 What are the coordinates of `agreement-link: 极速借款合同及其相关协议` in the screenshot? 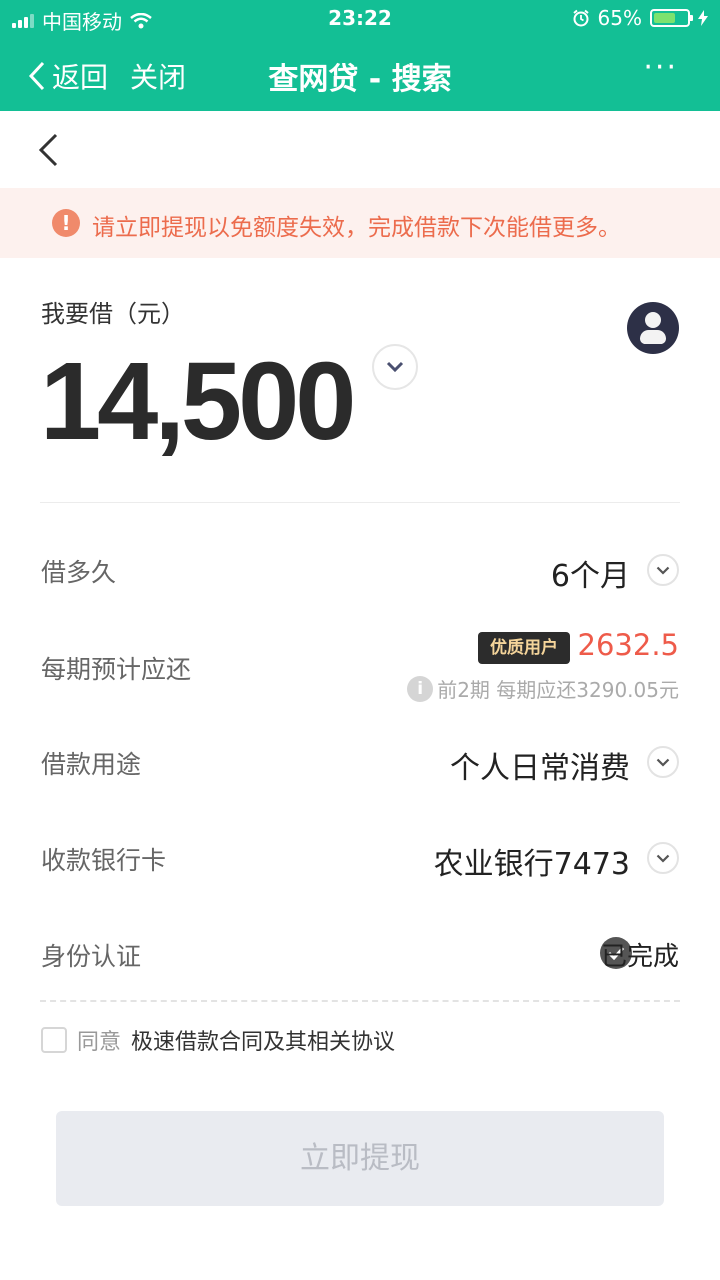 It's located at (263, 1040).